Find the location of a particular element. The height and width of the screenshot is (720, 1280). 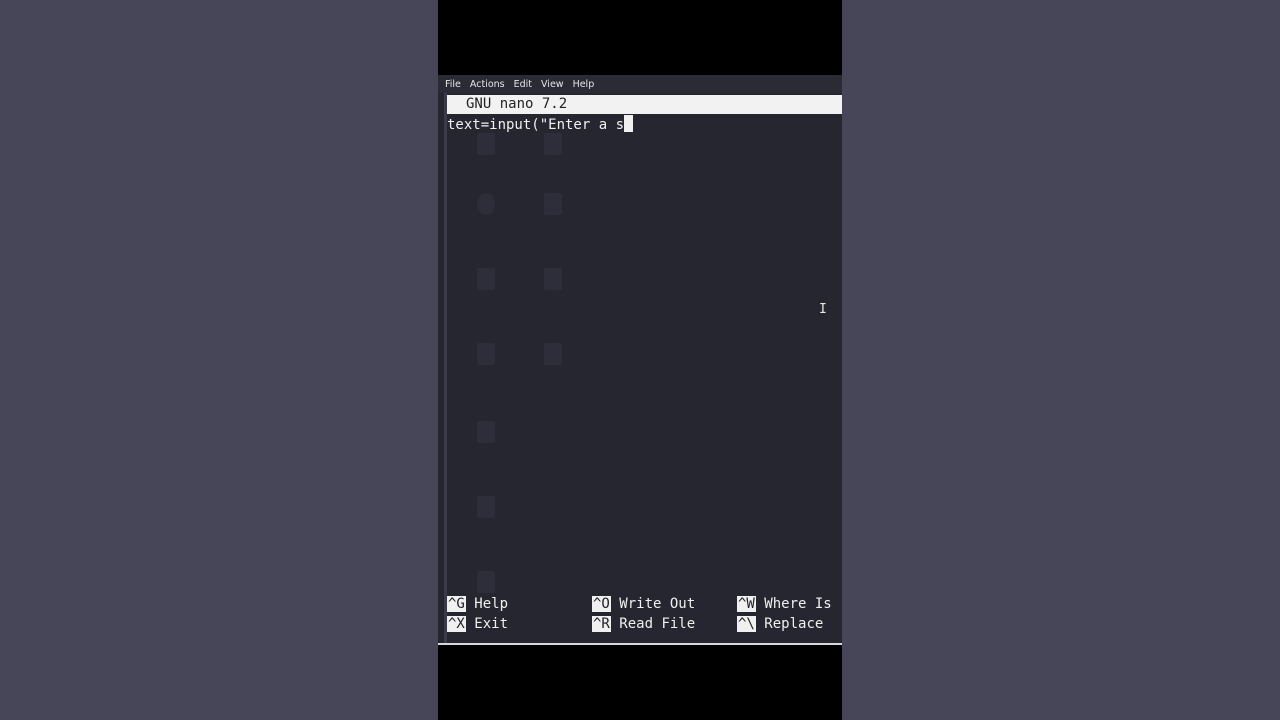

menu-bar: File Actions Edit View Help is located at coordinates (640, 84).